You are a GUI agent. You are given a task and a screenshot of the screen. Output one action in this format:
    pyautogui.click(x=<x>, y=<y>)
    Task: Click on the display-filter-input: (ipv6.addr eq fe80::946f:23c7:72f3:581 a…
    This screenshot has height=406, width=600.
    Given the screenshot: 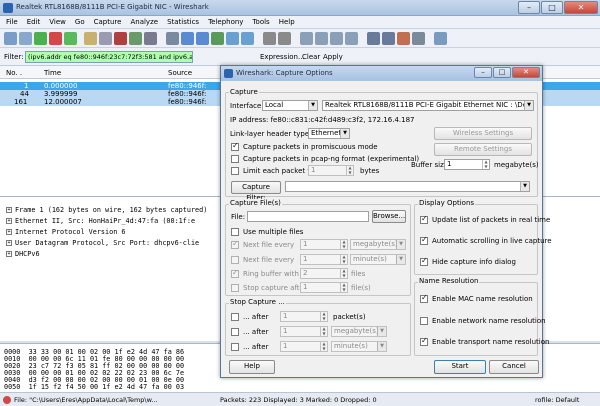 What is the action you would take?
    pyautogui.click(x=109, y=57)
    